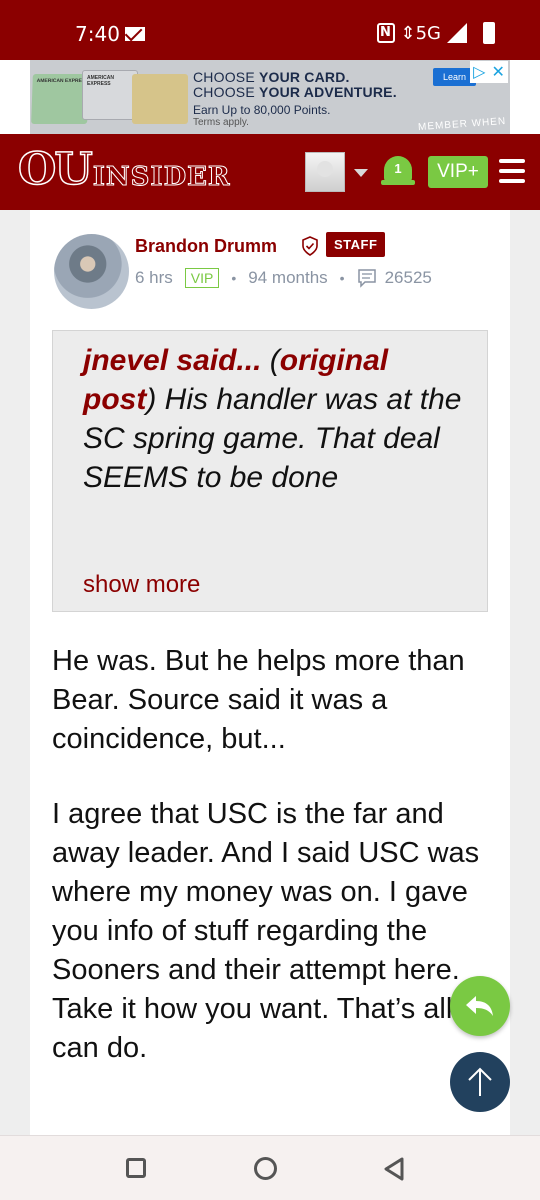 The height and width of the screenshot is (1200, 540). Describe the element at coordinates (135, 34) in the screenshot. I see `mail-icon` at that location.